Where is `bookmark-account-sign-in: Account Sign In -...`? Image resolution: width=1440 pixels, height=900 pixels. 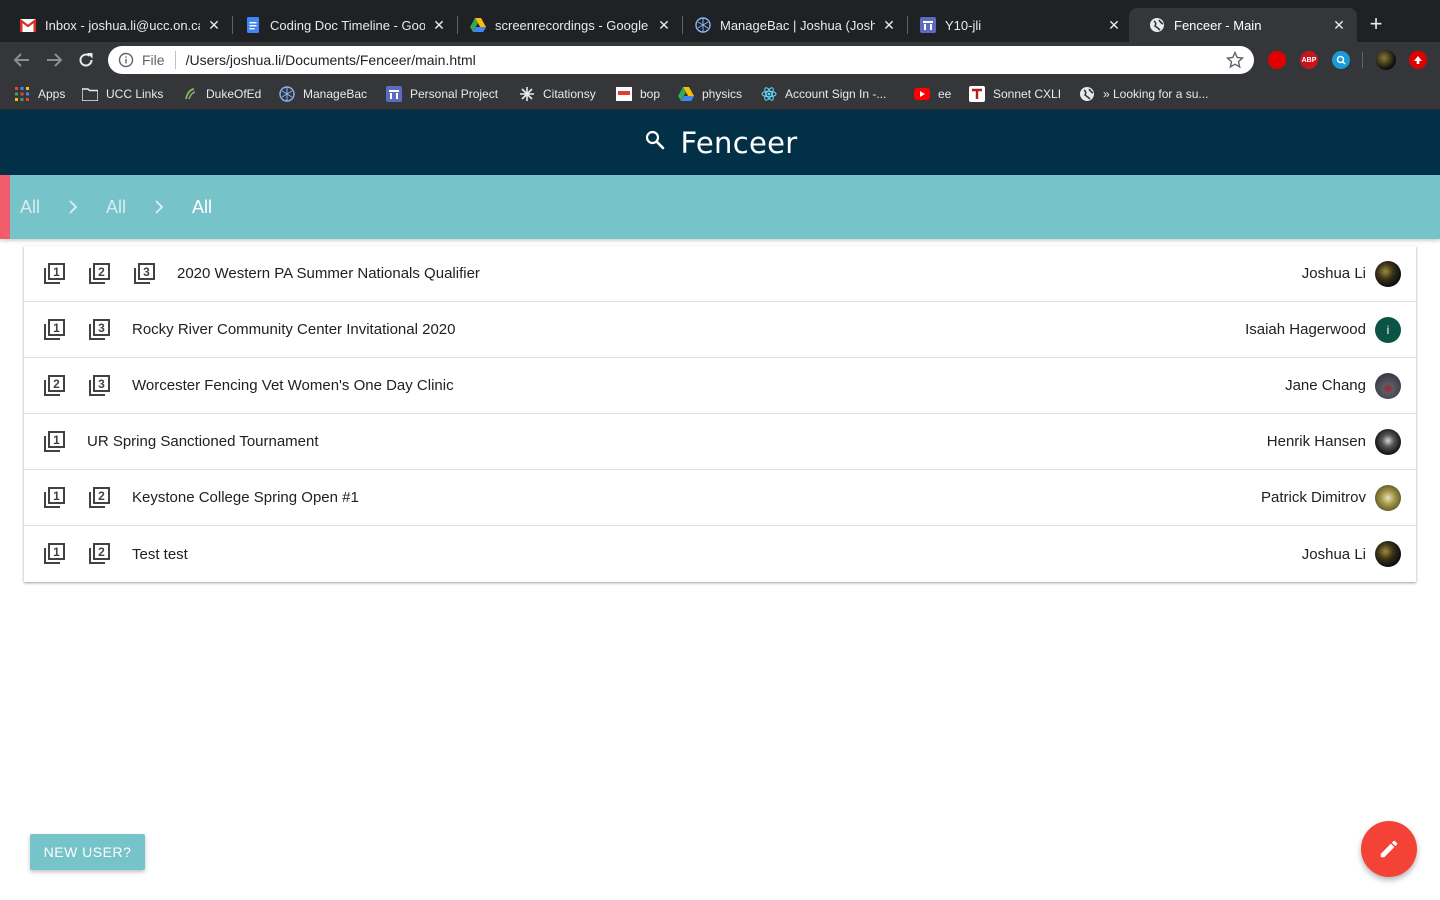 bookmark-account-sign-in: Account Sign In -... is located at coordinates (823, 94).